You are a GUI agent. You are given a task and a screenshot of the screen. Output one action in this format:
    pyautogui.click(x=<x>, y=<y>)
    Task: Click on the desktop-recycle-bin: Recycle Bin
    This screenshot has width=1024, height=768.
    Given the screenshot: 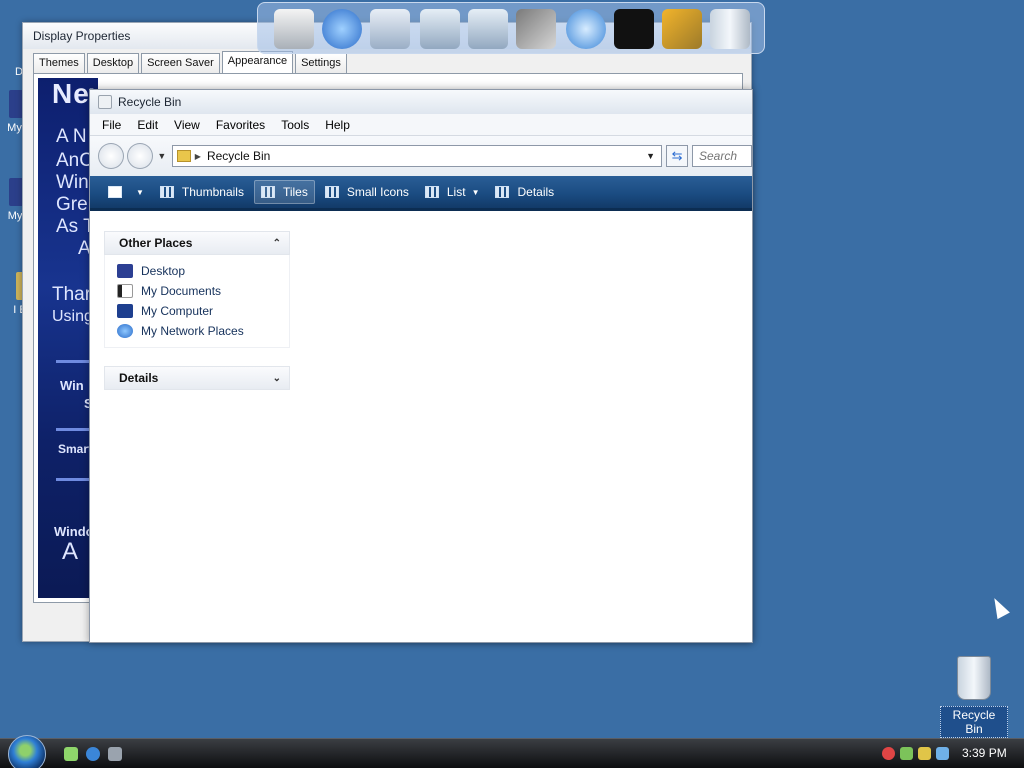 What is the action you would take?
    pyautogui.click(x=974, y=697)
    